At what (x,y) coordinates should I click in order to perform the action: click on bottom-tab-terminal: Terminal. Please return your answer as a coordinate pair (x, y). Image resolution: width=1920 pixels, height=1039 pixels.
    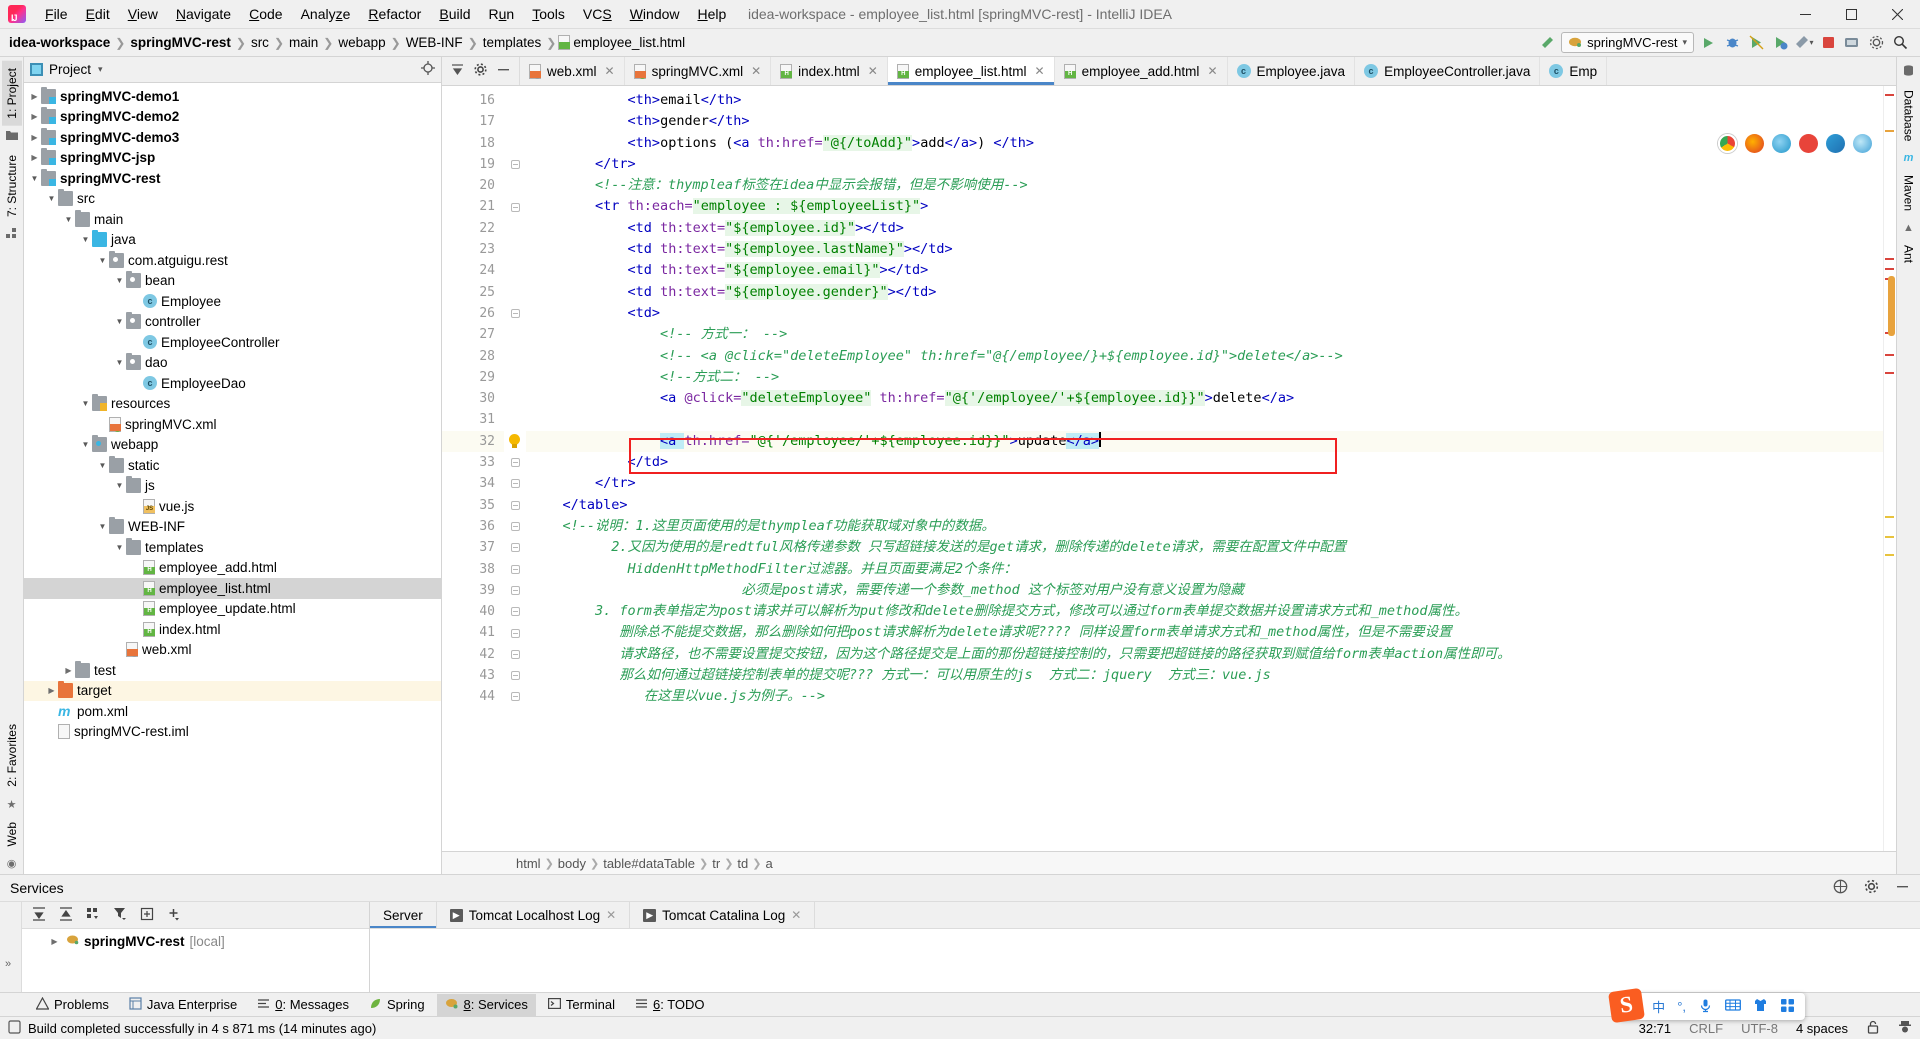
    Looking at the image, I should click on (581, 1005).